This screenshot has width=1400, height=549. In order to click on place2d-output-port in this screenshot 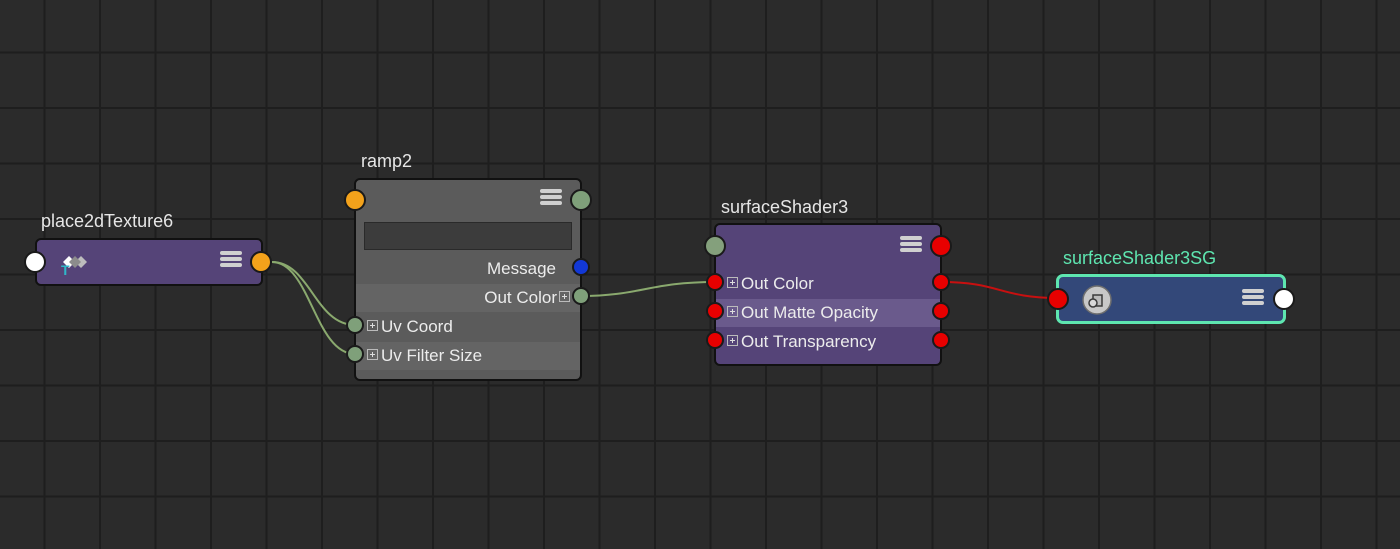, I will do `click(261, 262)`.